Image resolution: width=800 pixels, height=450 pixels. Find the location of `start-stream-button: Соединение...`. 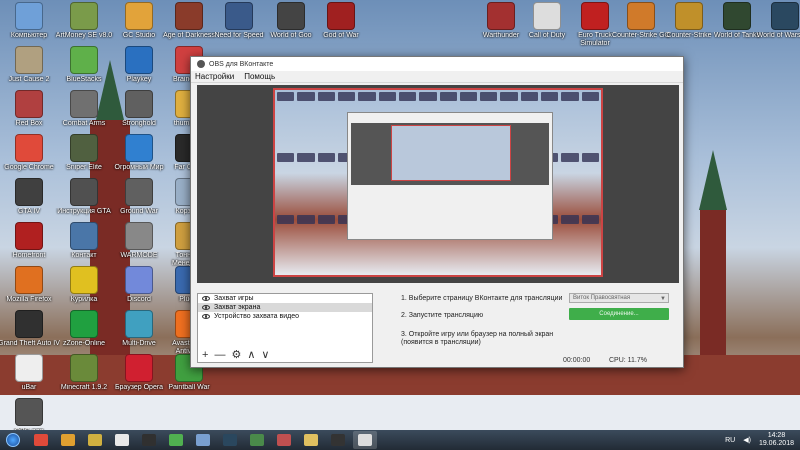

start-stream-button: Соединение... is located at coordinates (619, 314).